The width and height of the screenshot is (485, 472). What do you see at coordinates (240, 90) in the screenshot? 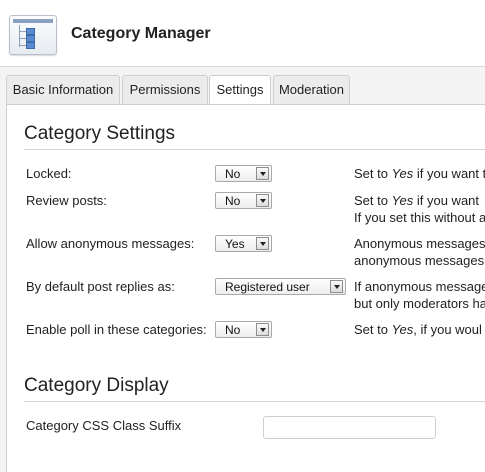
I see `tab-settings: Settings` at bounding box center [240, 90].